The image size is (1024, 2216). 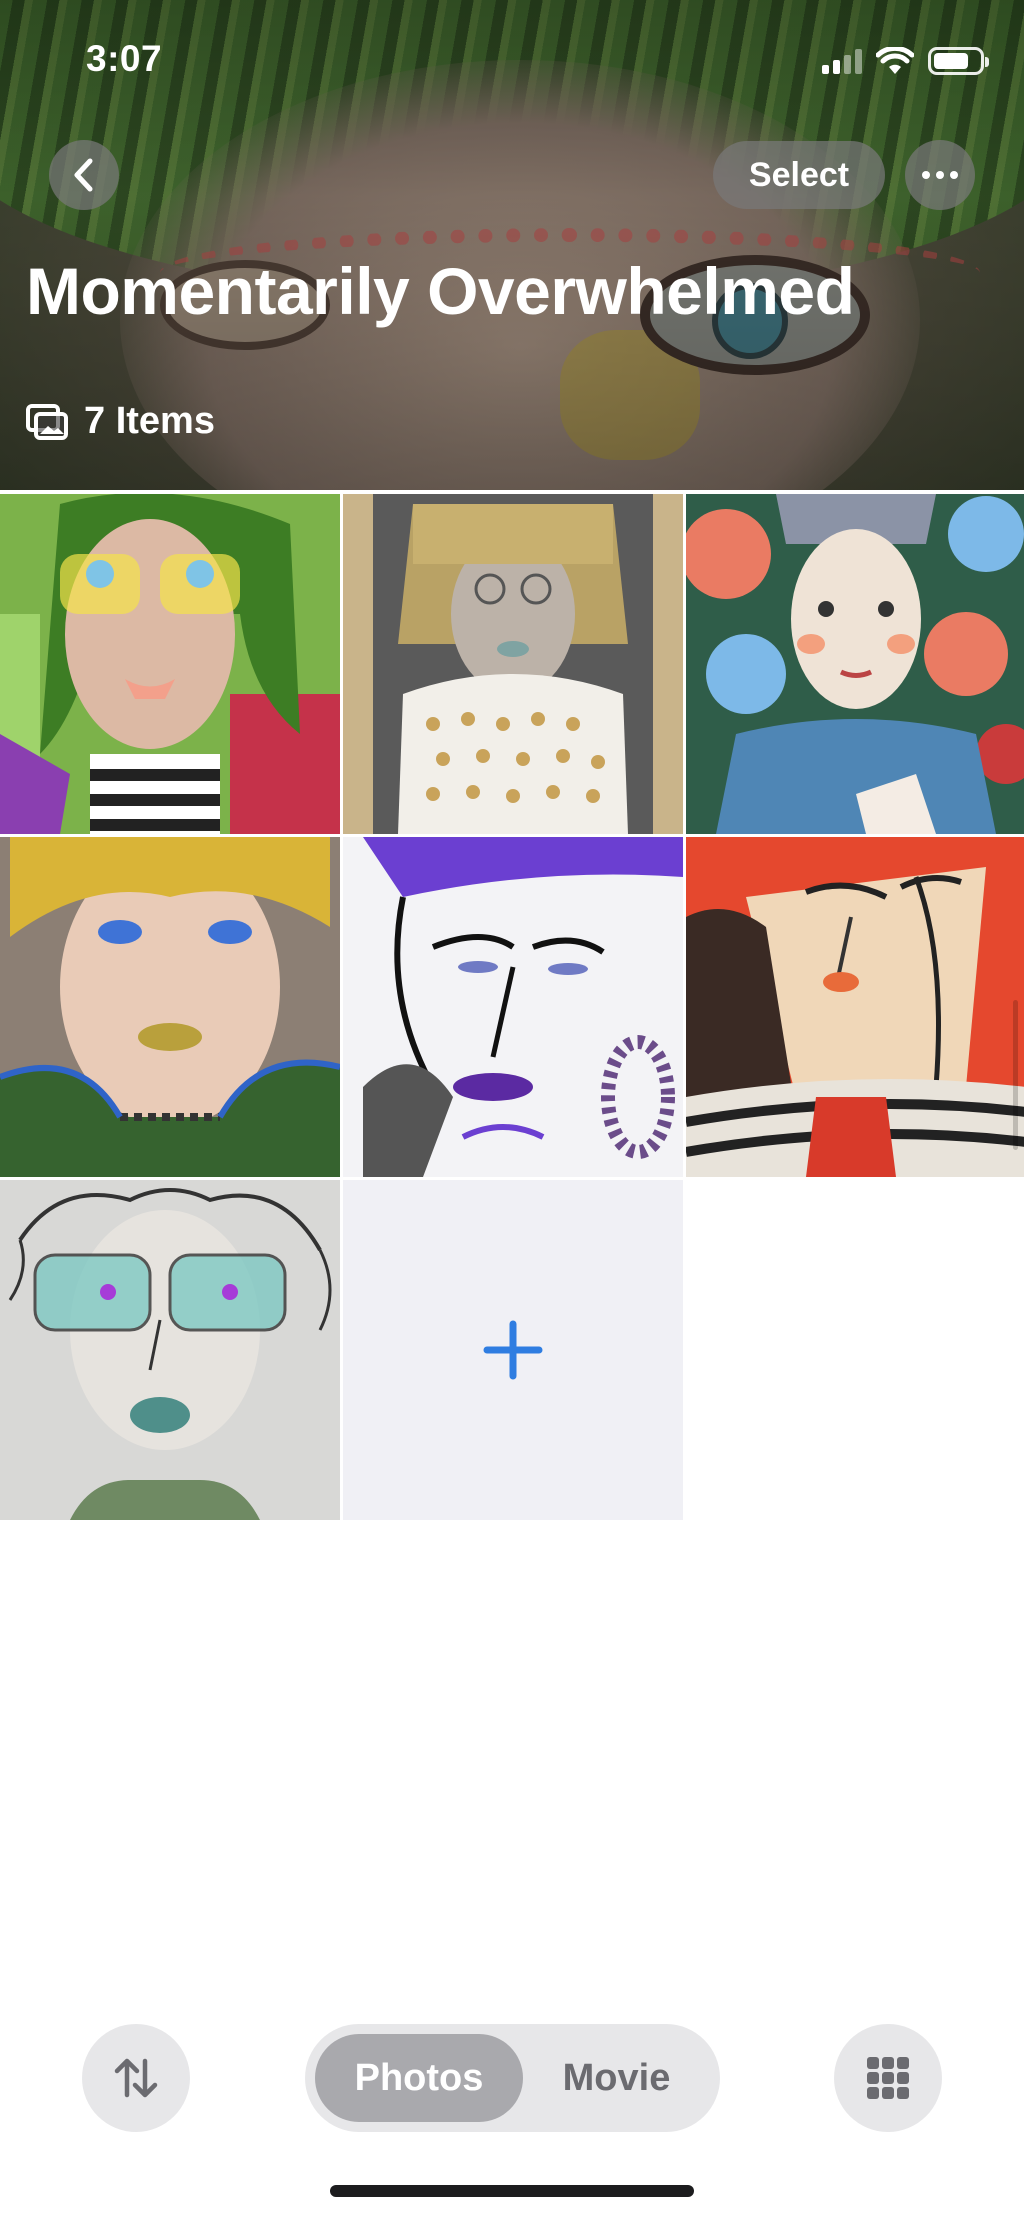 I want to click on view-mode-segmented-control: Photos Movie, so click(x=512, y=2078).